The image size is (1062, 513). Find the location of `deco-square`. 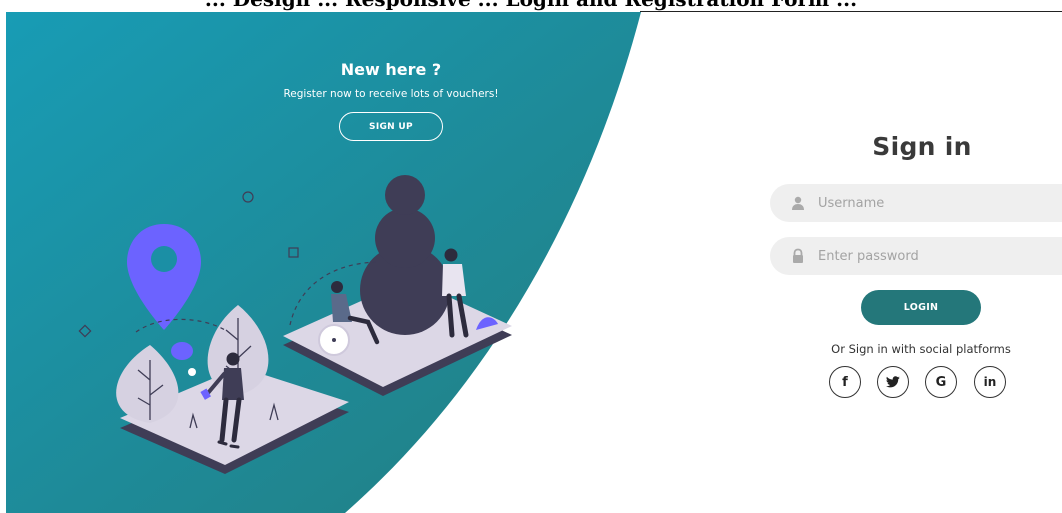

deco-square is located at coordinates (293, 252).